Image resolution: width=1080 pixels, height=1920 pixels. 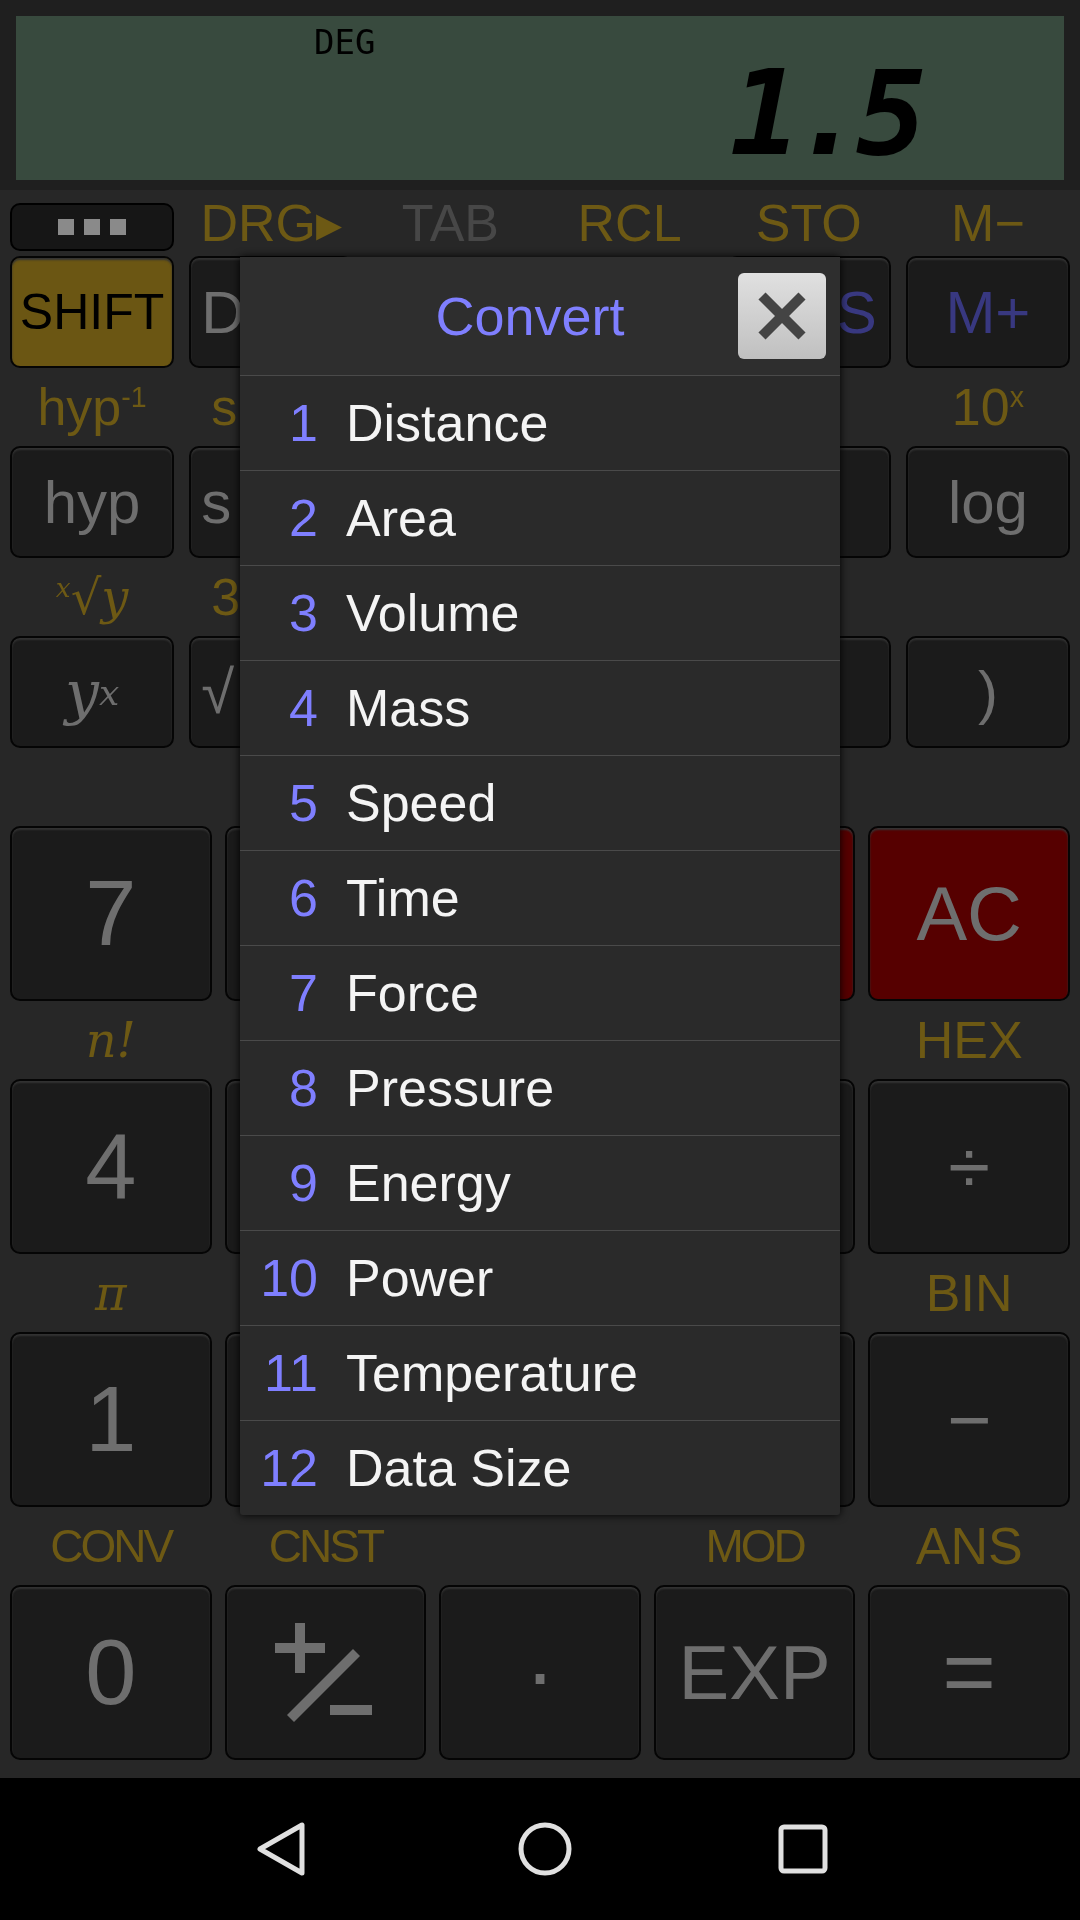 I want to click on shift-function-label: STO, so click(x=808, y=223).